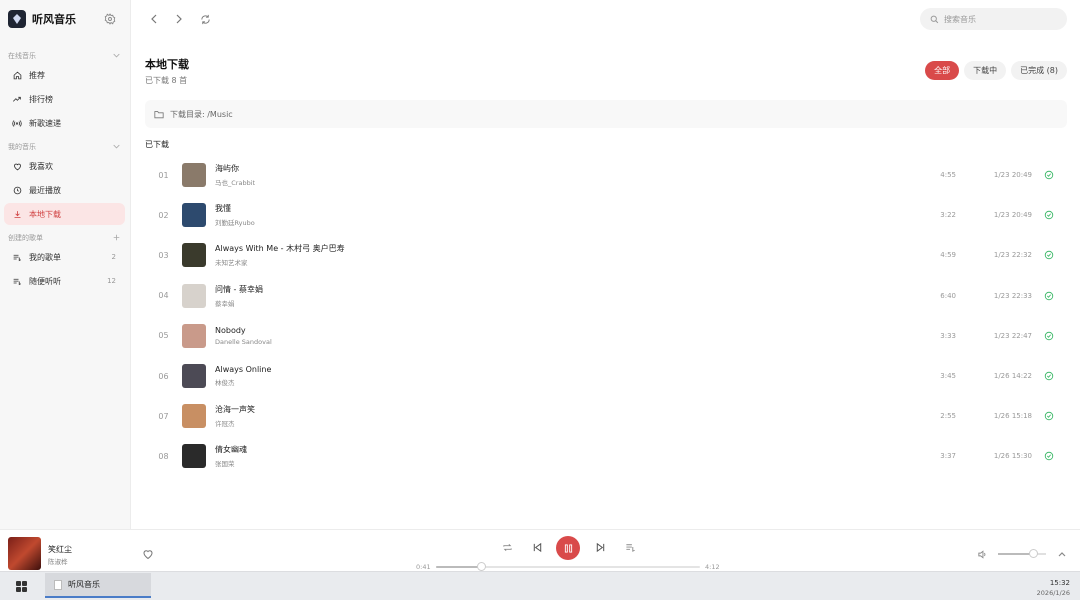 Image resolution: width=1080 pixels, height=600 pixels. What do you see at coordinates (21, 586) in the screenshot?
I see `start-menu-icon` at bounding box center [21, 586].